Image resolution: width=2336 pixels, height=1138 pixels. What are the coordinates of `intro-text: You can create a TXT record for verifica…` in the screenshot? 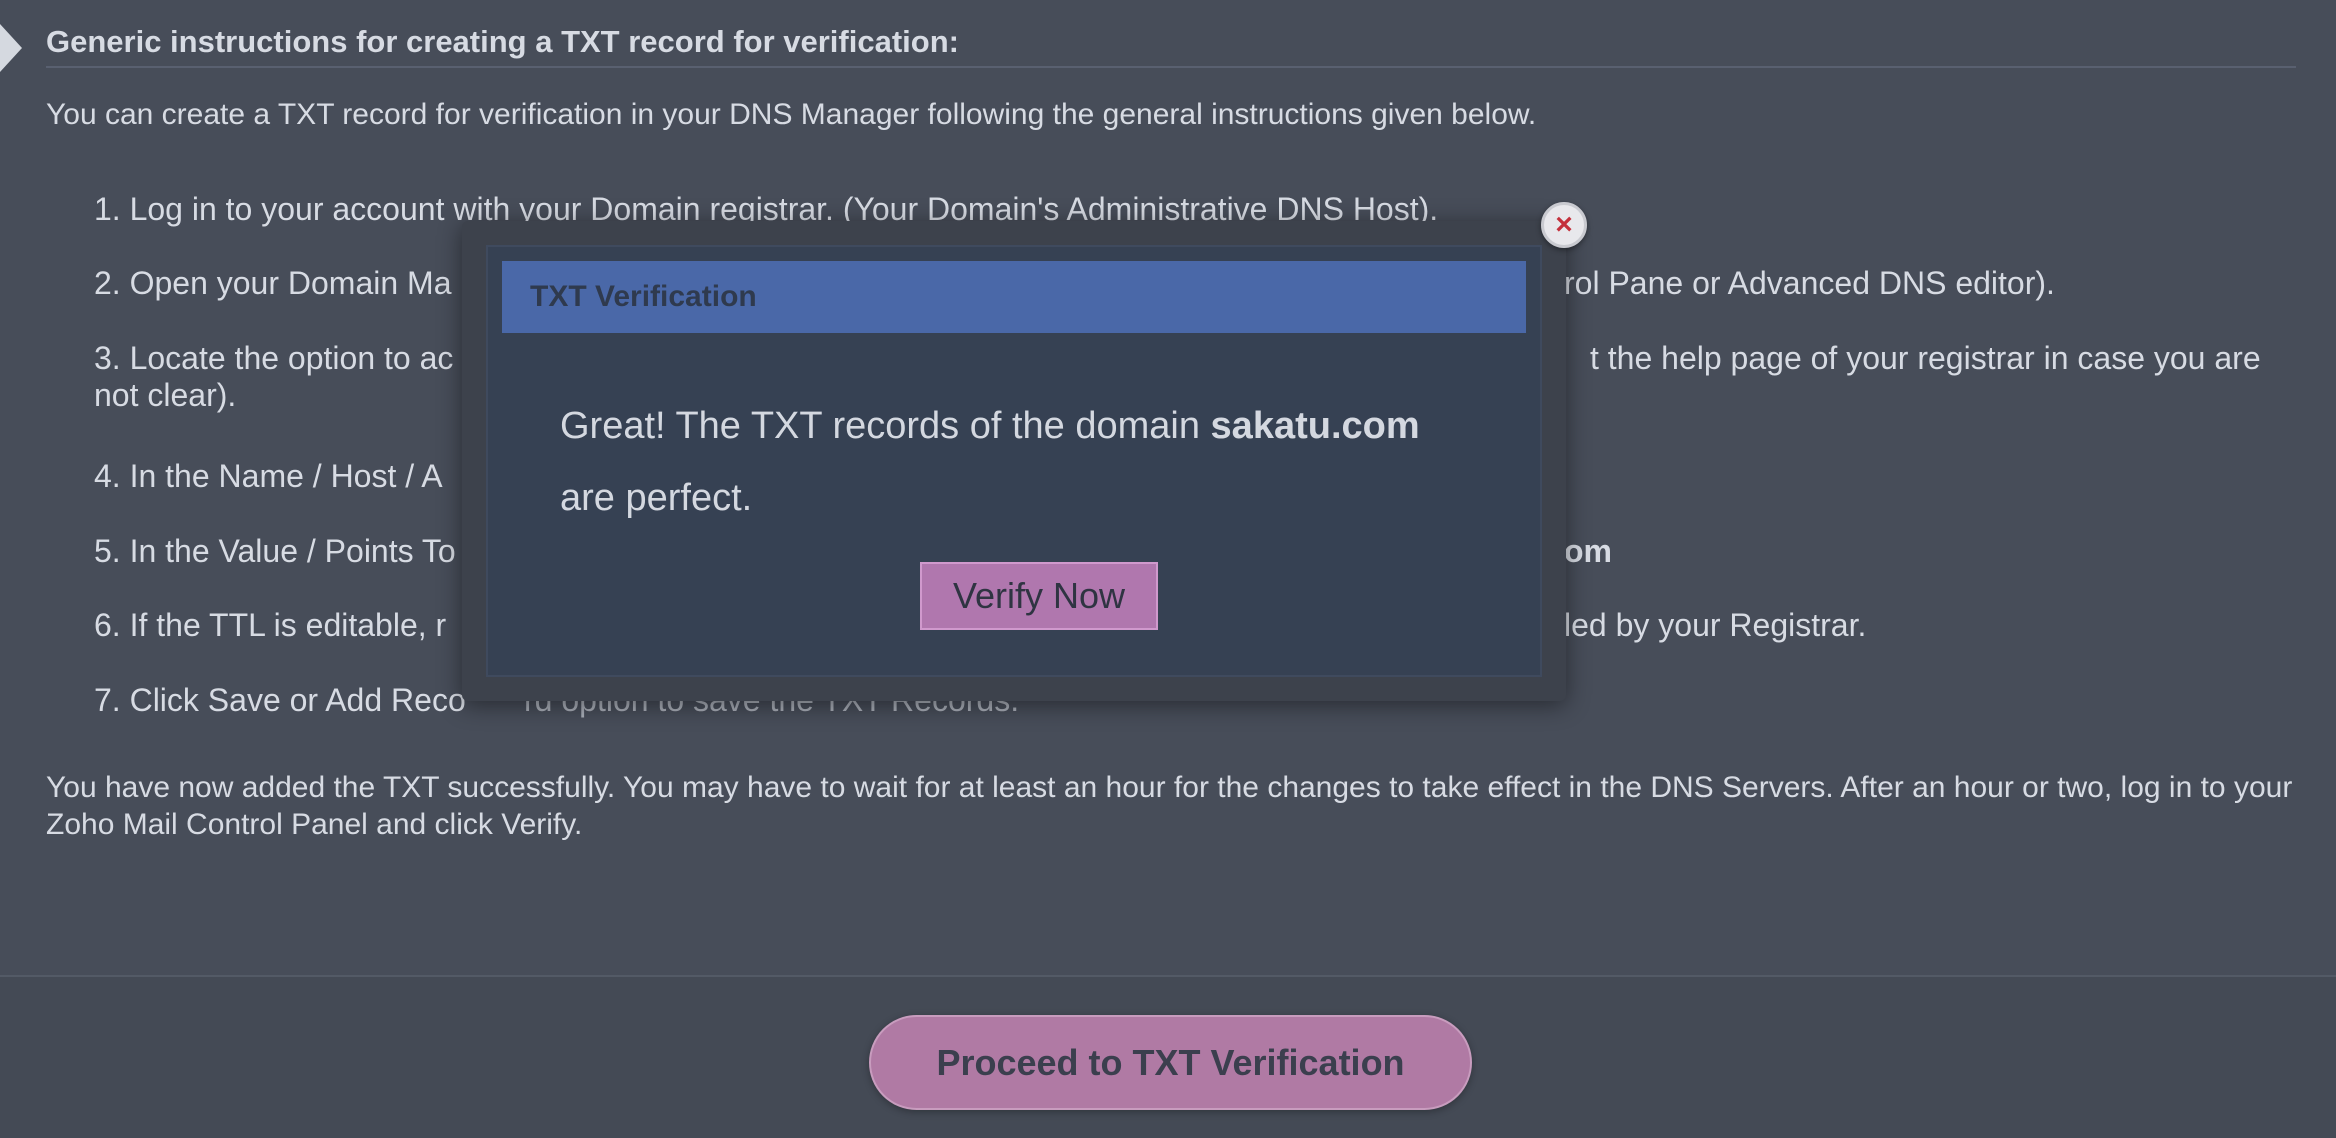 It's located at (791, 114).